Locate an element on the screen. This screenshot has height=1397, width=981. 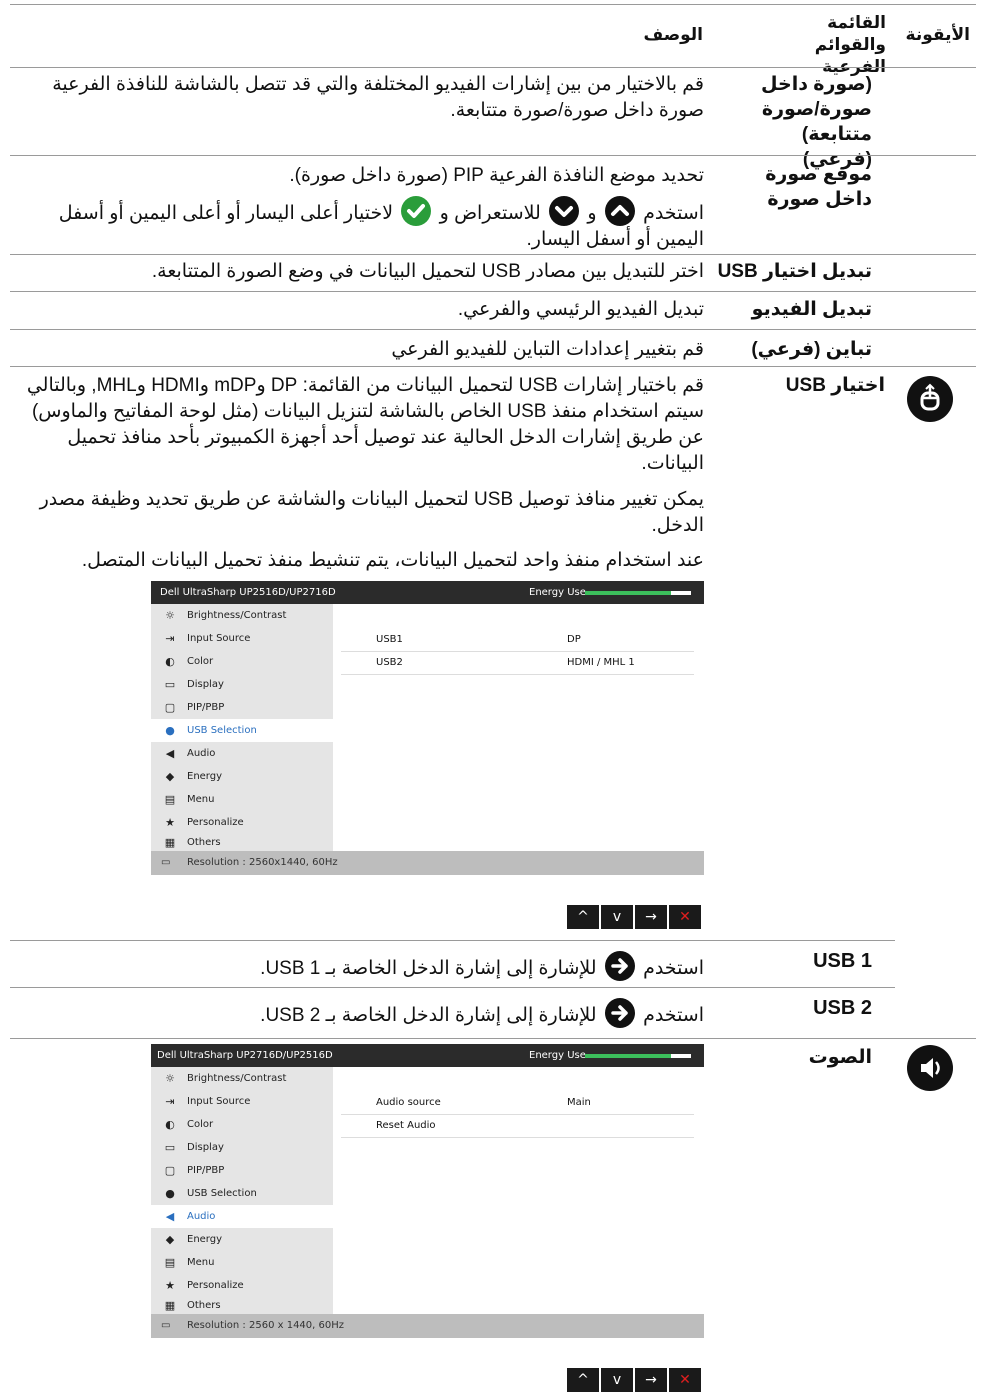
desc-text: للإشارة إلى إشارة الدخل الخاصة بـ USB 1. is located at coordinates (428, 968).